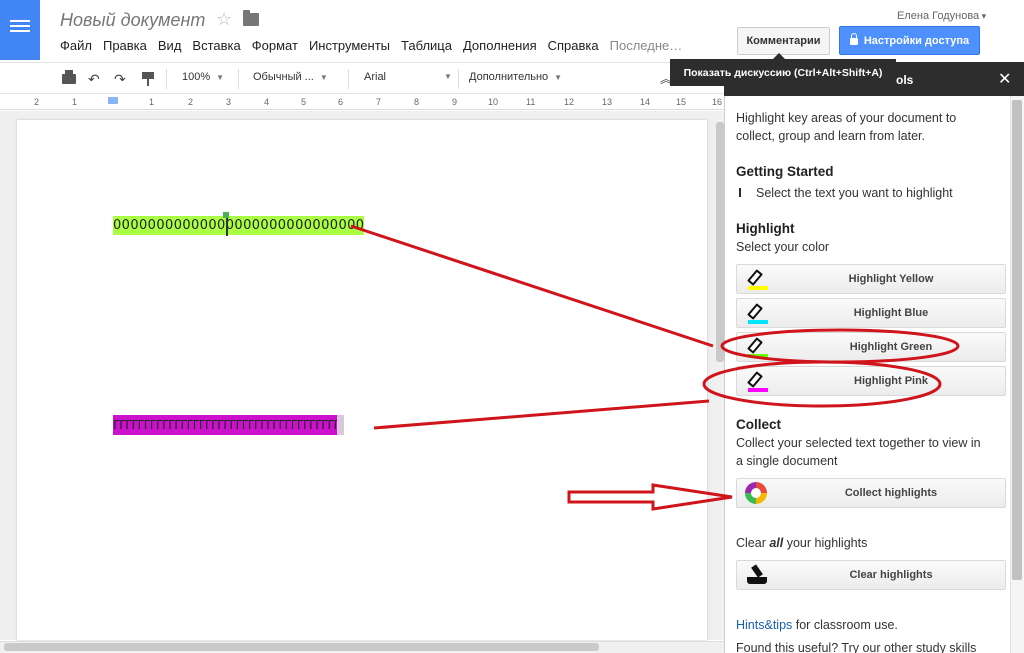 This screenshot has height=653, width=1024. I want to click on text-cursor-icon: I, so click(740, 193).